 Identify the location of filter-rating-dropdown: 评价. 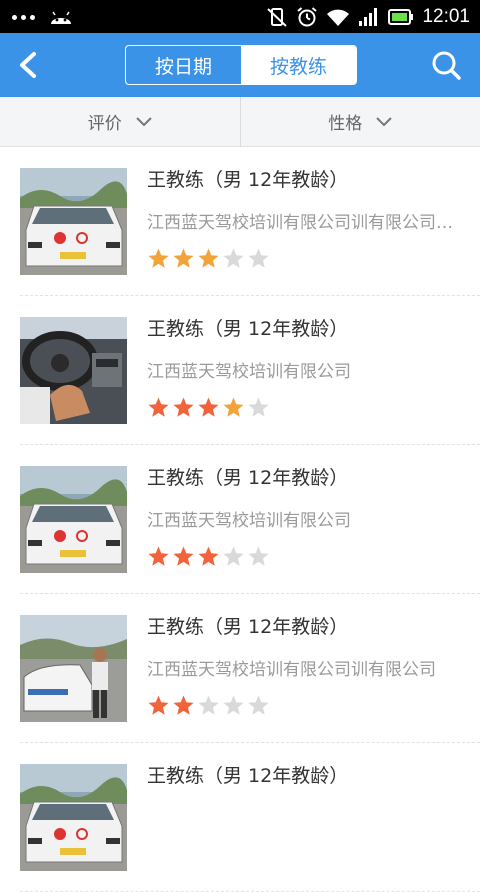
(120, 121).